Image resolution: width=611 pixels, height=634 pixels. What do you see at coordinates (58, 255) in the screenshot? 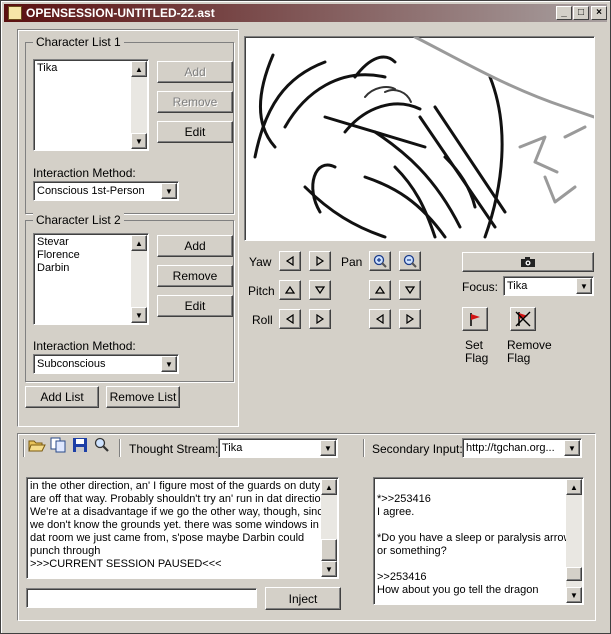
I see `list-item: Florence` at bounding box center [58, 255].